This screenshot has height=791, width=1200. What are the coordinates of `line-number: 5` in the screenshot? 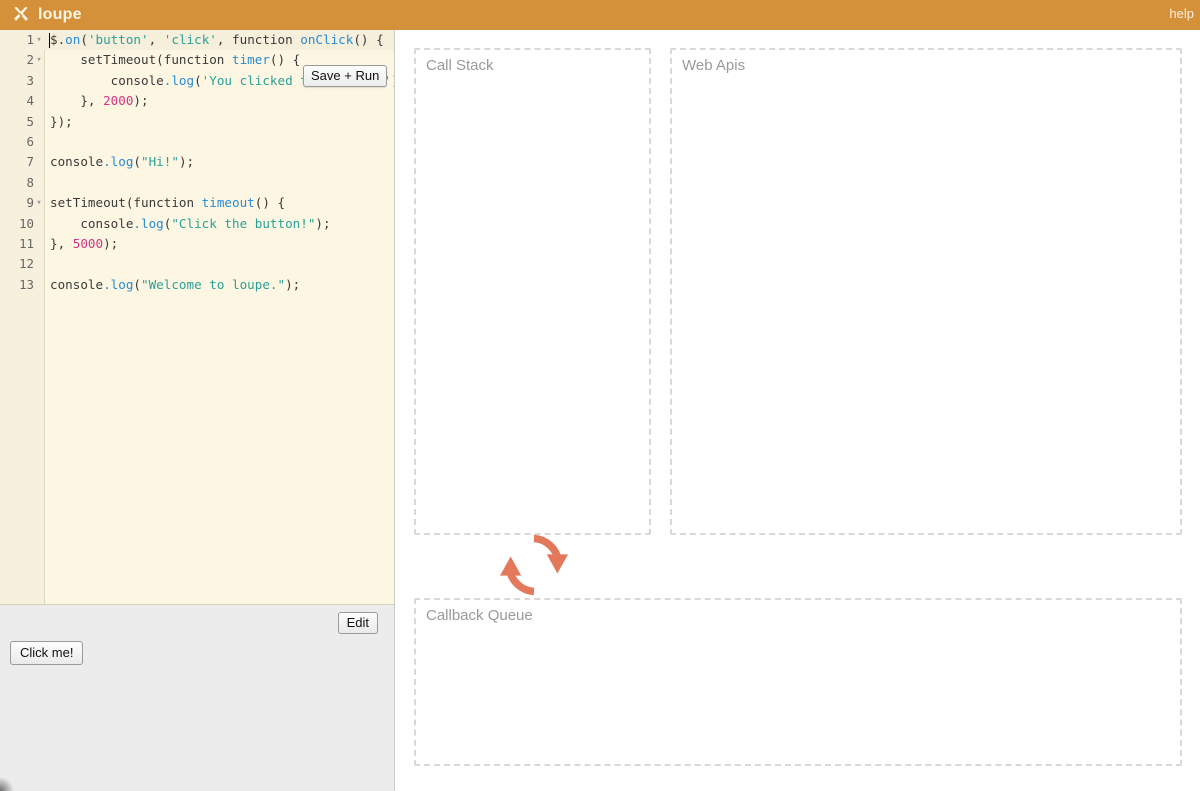 It's located at (30, 121).